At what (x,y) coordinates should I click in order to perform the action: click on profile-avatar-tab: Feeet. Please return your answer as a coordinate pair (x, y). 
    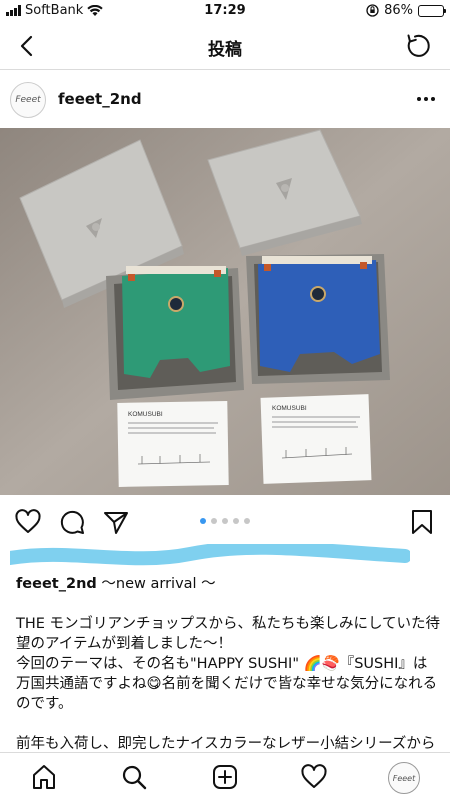
    Looking at the image, I should click on (404, 778).